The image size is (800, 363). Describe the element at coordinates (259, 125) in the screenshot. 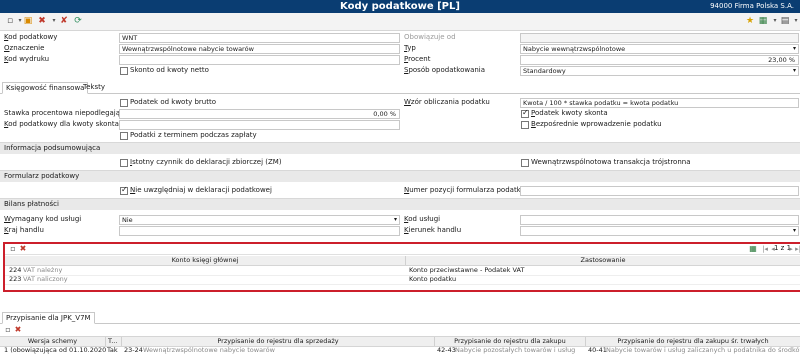

I see `kod-skonta-field` at that location.